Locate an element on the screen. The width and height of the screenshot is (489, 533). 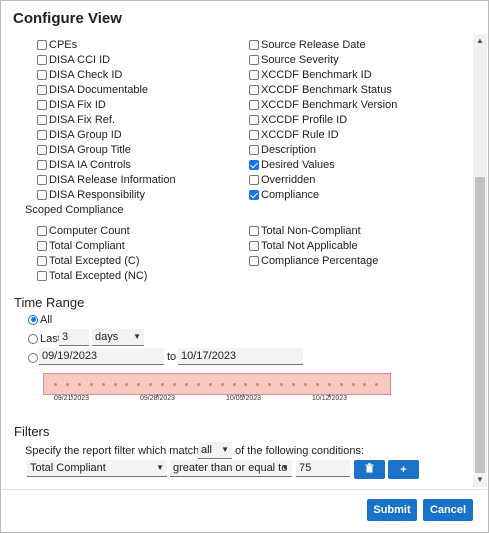
column-option: XCCDF Benchmark ID is located at coordinates (310, 74).